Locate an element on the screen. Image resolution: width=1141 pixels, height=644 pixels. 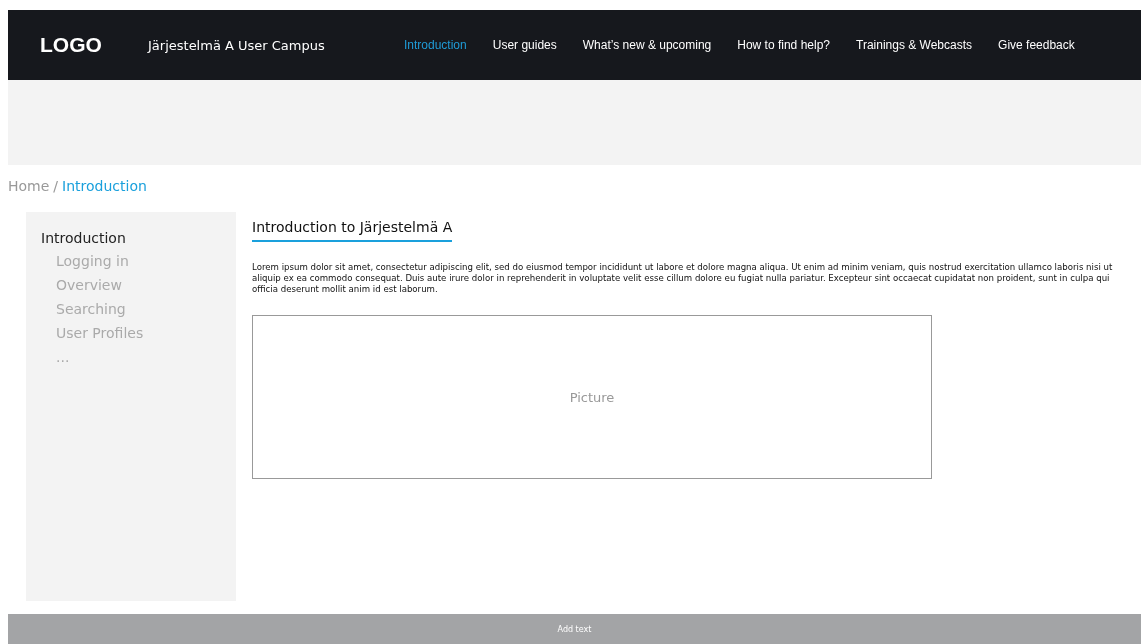
body-text: Lorem ipsum dolor sit amet, consectetur adipiscing elit, sed do eiusmod tempor incididunt ut labore et dolore magna aliqua. Ut enim ad minim veniam, quis nostrud exercitation ullamco laboris nisi ut aliquip ex ea commodo consequat. Duis aute irure dolor in reprehenderit in voluptate velit esse cillum dolore eu fugiat nulla pariatur. Excepteur sint occaecat cupidatat non proident, sunt in culpa qui officia deserunt mollit anim id est laborum. is located at coordinates (683, 278).